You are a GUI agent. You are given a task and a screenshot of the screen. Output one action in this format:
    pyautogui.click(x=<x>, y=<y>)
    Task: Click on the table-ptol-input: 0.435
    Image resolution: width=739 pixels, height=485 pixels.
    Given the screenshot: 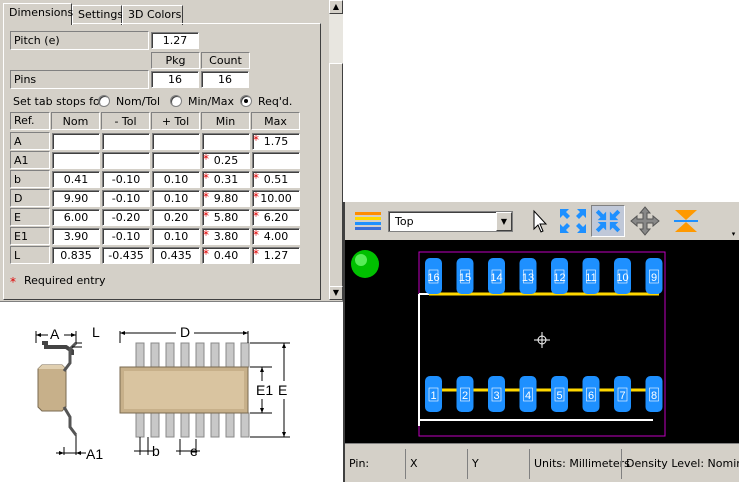 What is the action you would take?
    pyautogui.click(x=176, y=255)
    